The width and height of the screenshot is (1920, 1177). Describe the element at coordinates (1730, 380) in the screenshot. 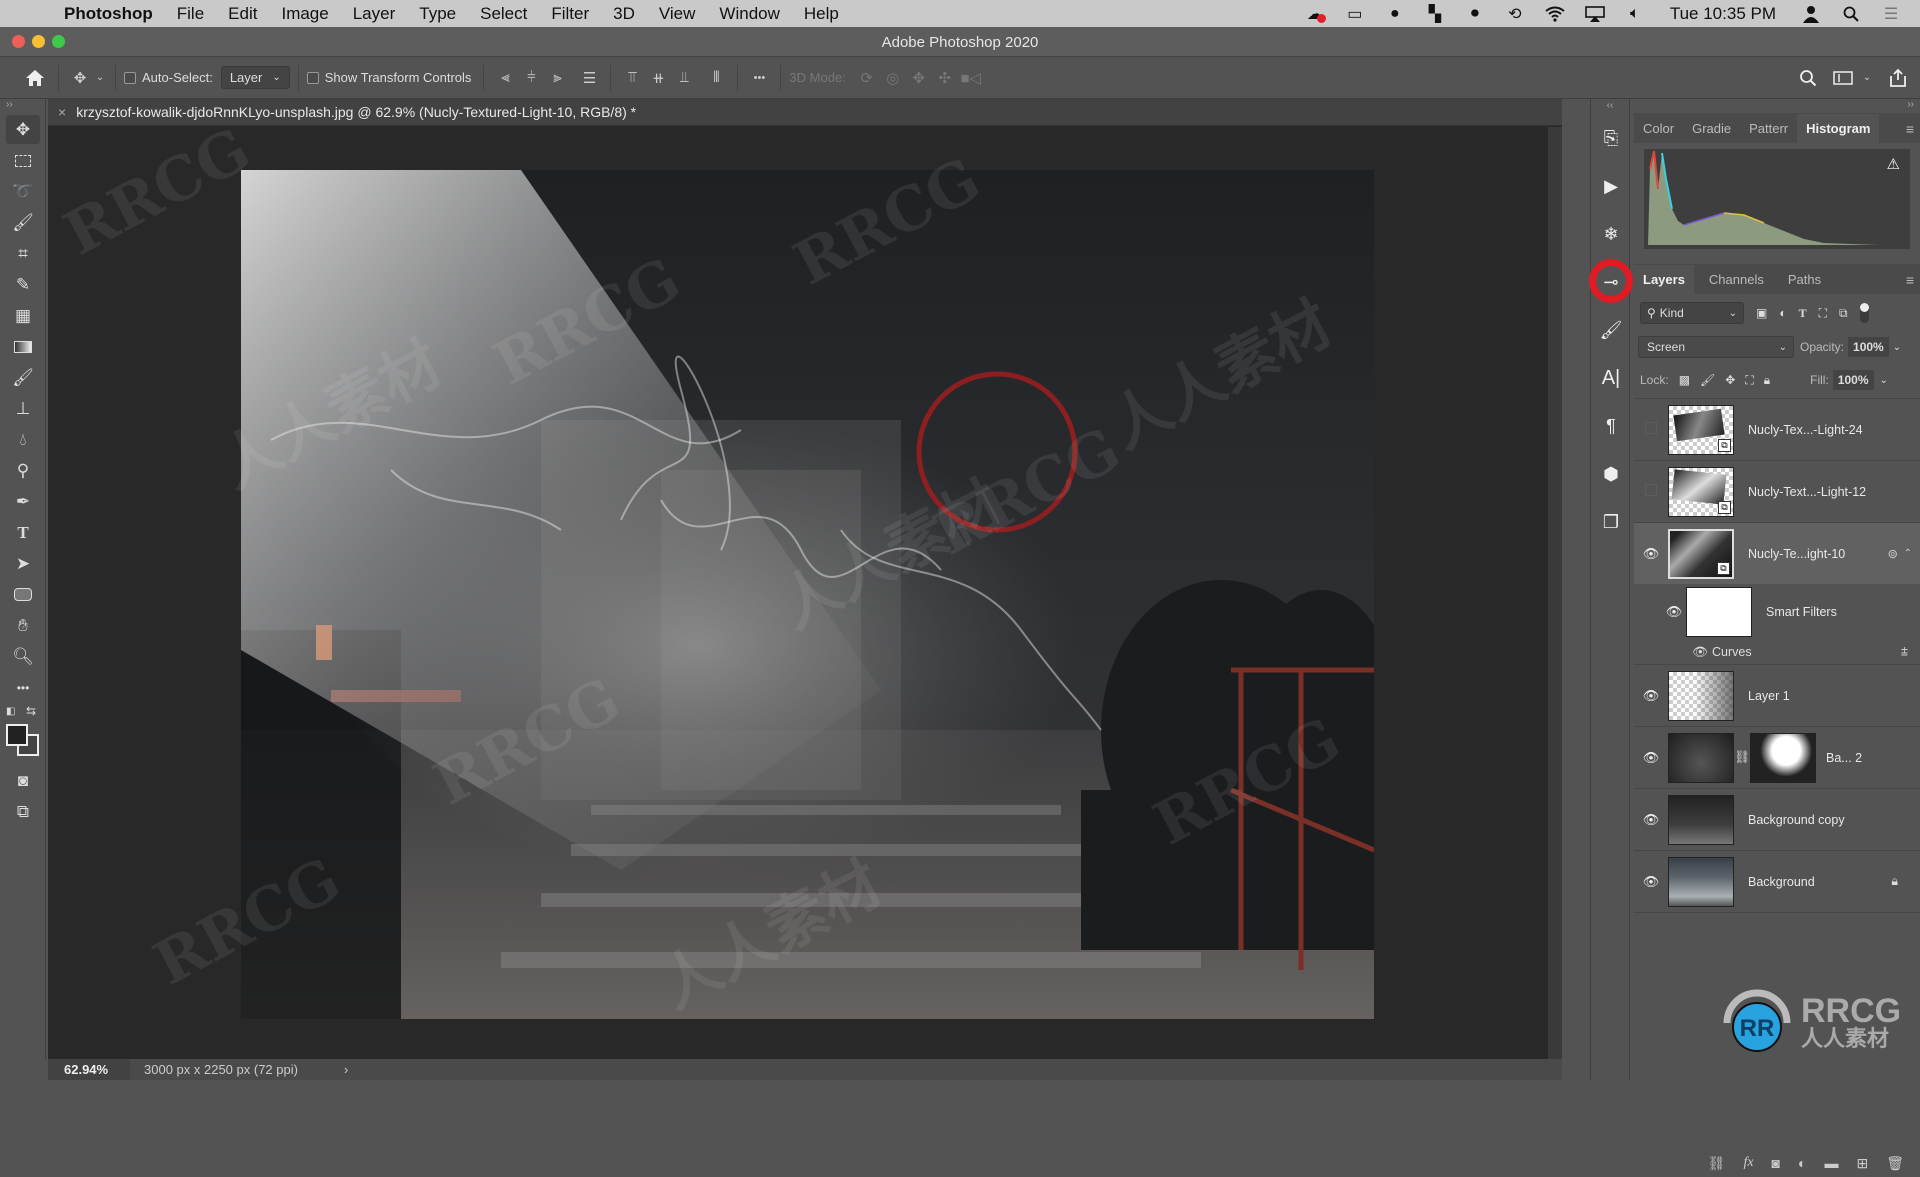

I see `lock-position-icon: ✥` at that location.